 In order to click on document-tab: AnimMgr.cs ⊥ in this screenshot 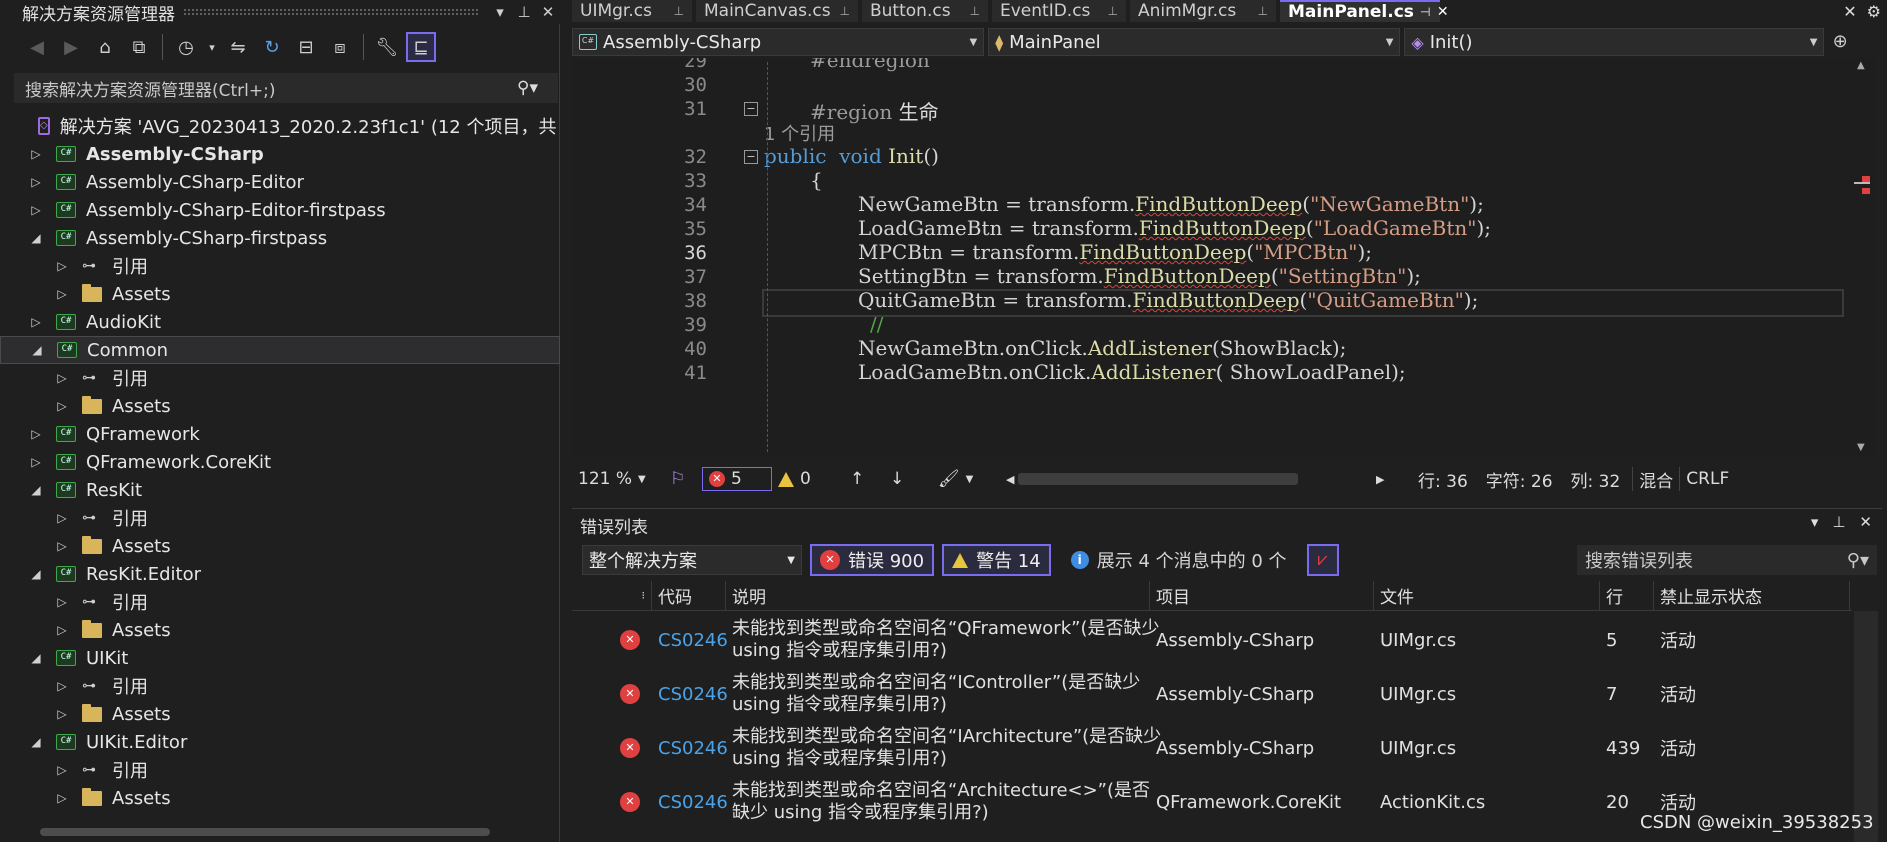, I will do `click(1203, 11)`.